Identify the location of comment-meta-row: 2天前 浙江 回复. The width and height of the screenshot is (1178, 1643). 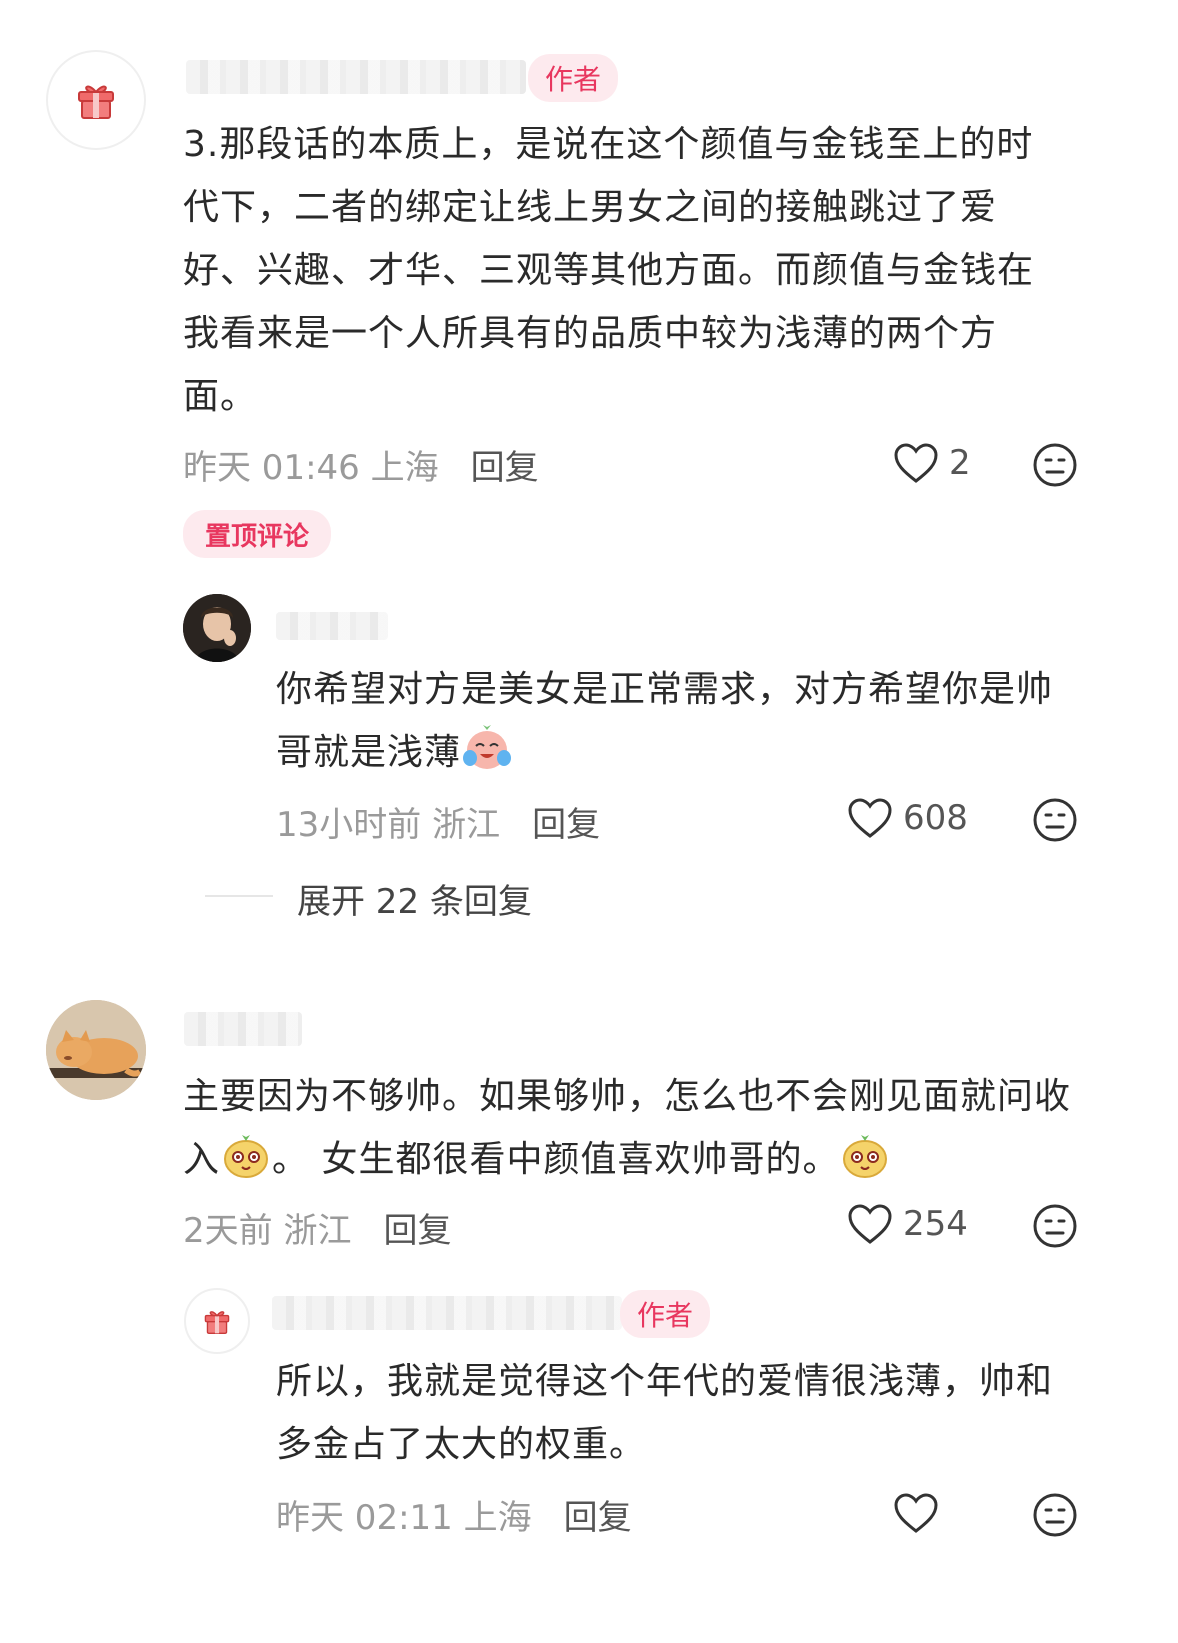
(317, 1227).